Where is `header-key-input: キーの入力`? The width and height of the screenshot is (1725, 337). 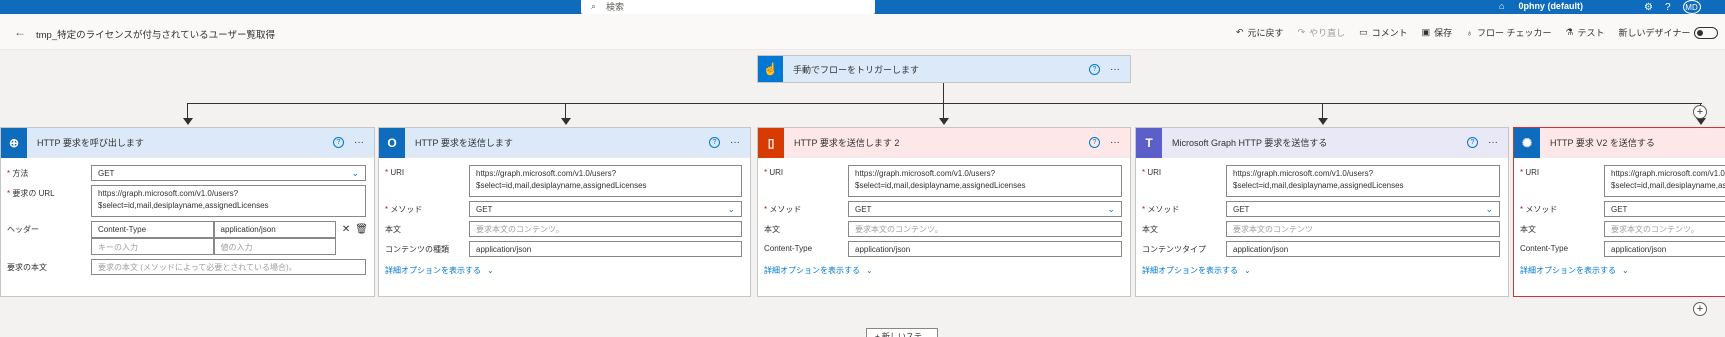
header-key-input: キーの入力 is located at coordinates (152, 246).